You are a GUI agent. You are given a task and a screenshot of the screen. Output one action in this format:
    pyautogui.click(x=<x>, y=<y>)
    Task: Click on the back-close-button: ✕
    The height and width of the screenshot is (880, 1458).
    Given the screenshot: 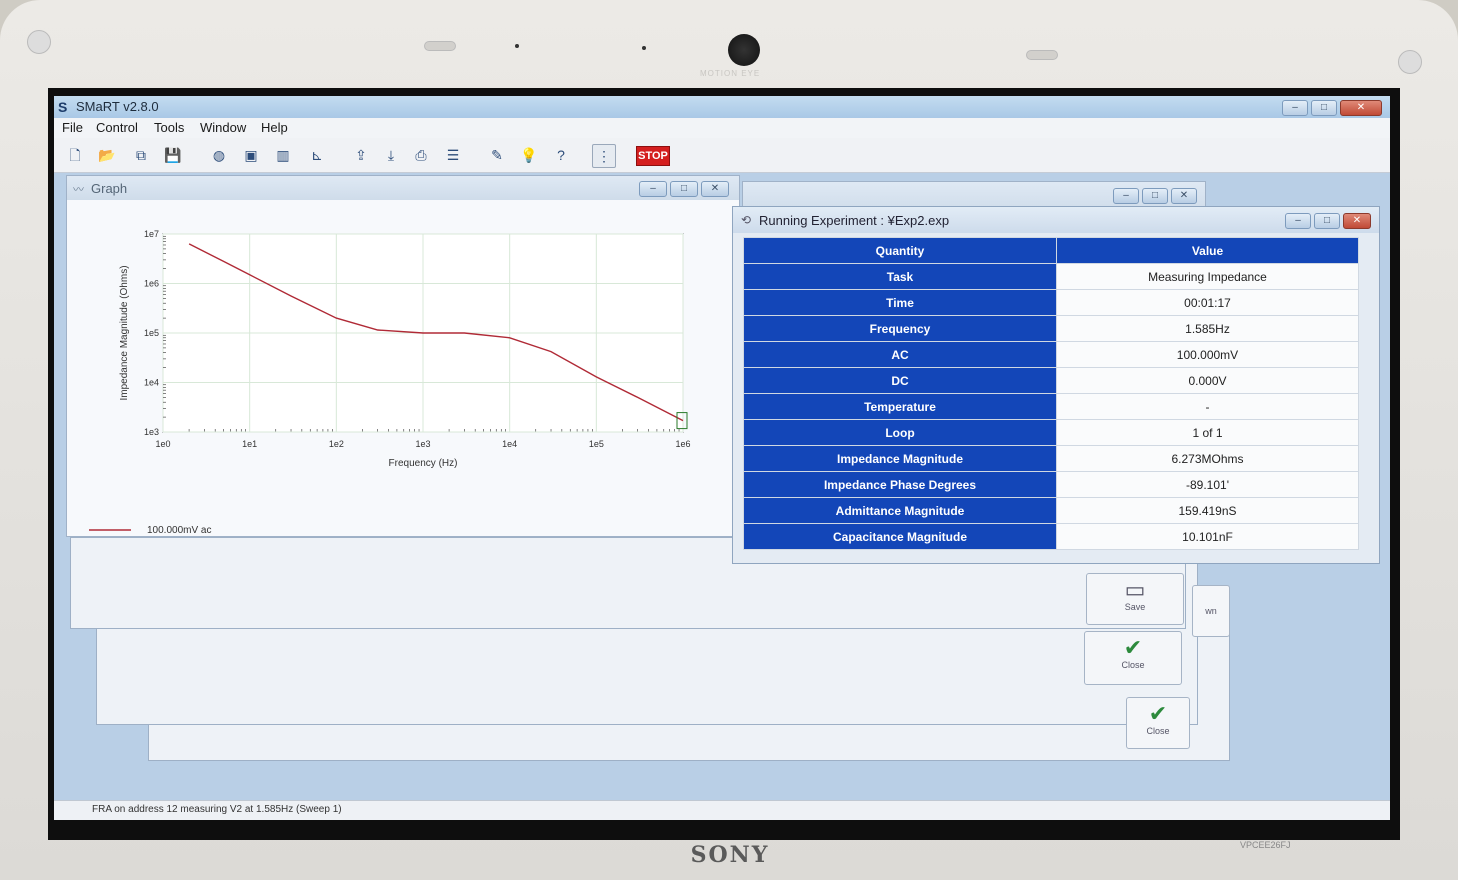 What is the action you would take?
    pyautogui.click(x=1184, y=196)
    